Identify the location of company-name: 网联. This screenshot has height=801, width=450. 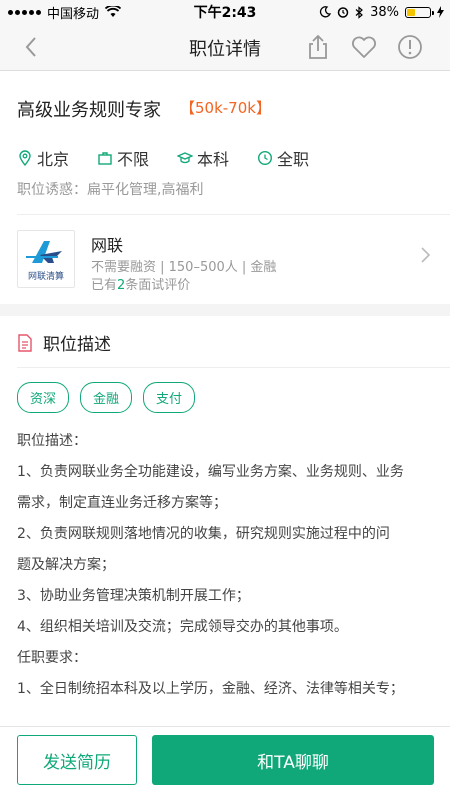
(107, 245).